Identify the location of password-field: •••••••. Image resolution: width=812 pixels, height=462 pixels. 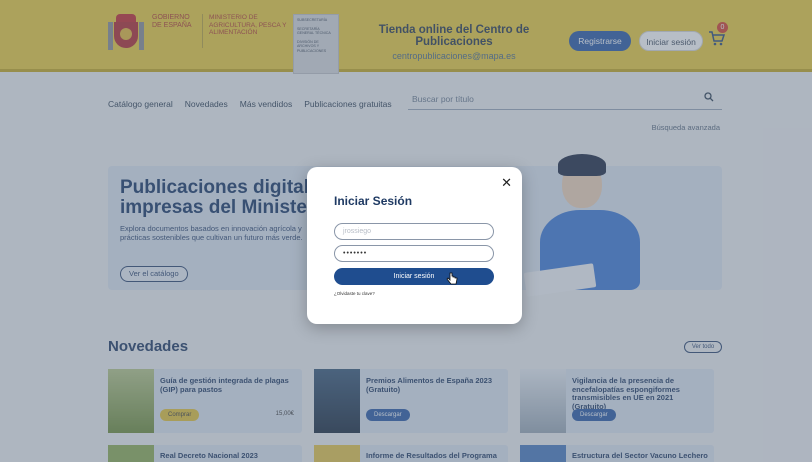
(414, 253).